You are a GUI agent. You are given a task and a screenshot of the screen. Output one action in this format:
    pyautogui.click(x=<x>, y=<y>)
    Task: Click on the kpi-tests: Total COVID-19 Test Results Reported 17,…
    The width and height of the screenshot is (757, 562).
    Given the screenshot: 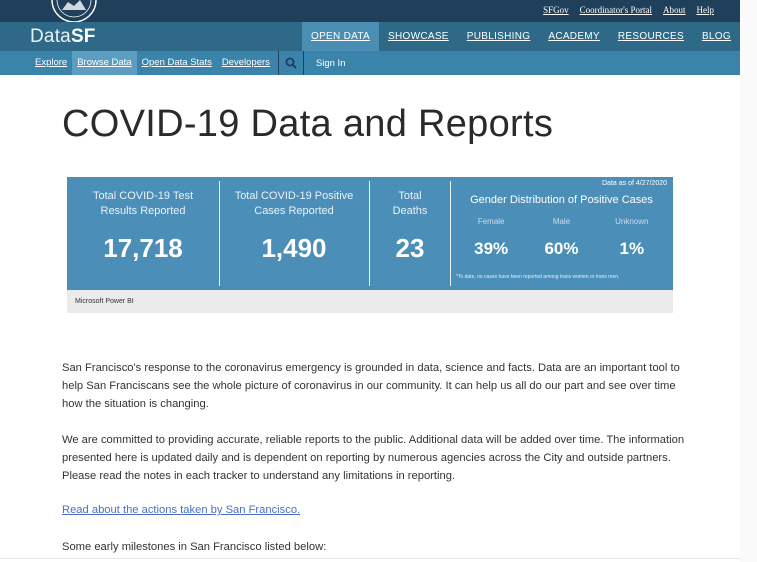 What is the action you would take?
    pyautogui.click(x=143, y=233)
    